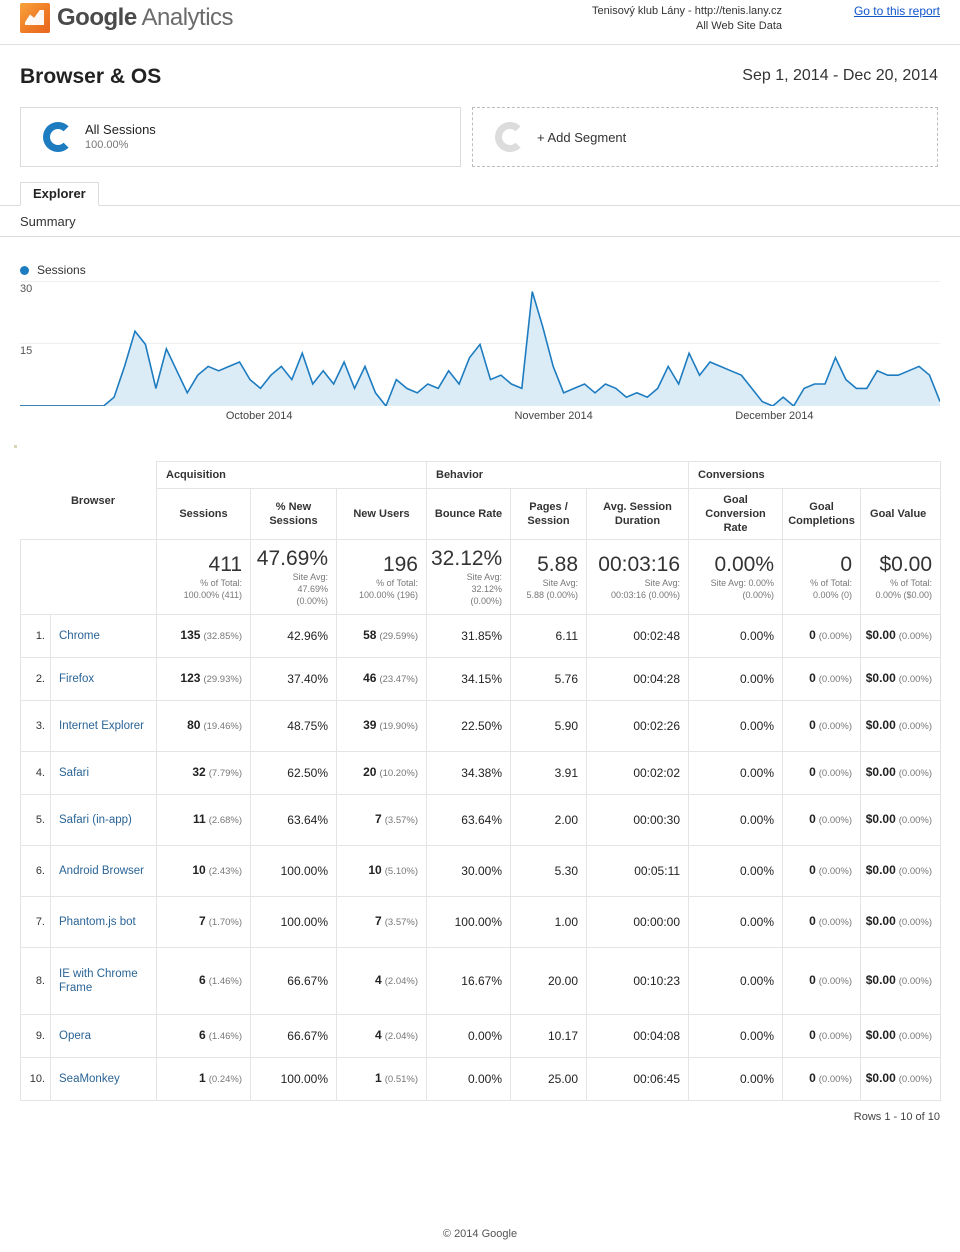 This screenshot has height=1252, width=960. Describe the element at coordinates (637, 726) in the screenshot. I see `cell-avg-session-duration: 00:02:26` at that location.